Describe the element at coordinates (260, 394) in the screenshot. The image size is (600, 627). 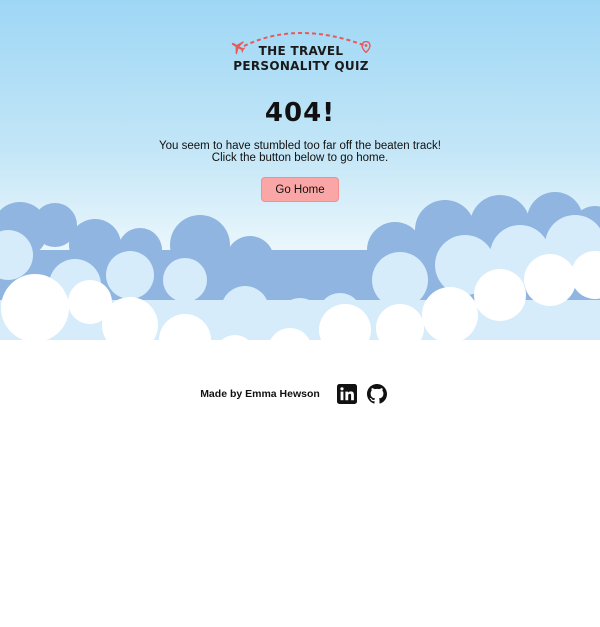
I see `author-credit: Made by Emma Hewson` at that location.